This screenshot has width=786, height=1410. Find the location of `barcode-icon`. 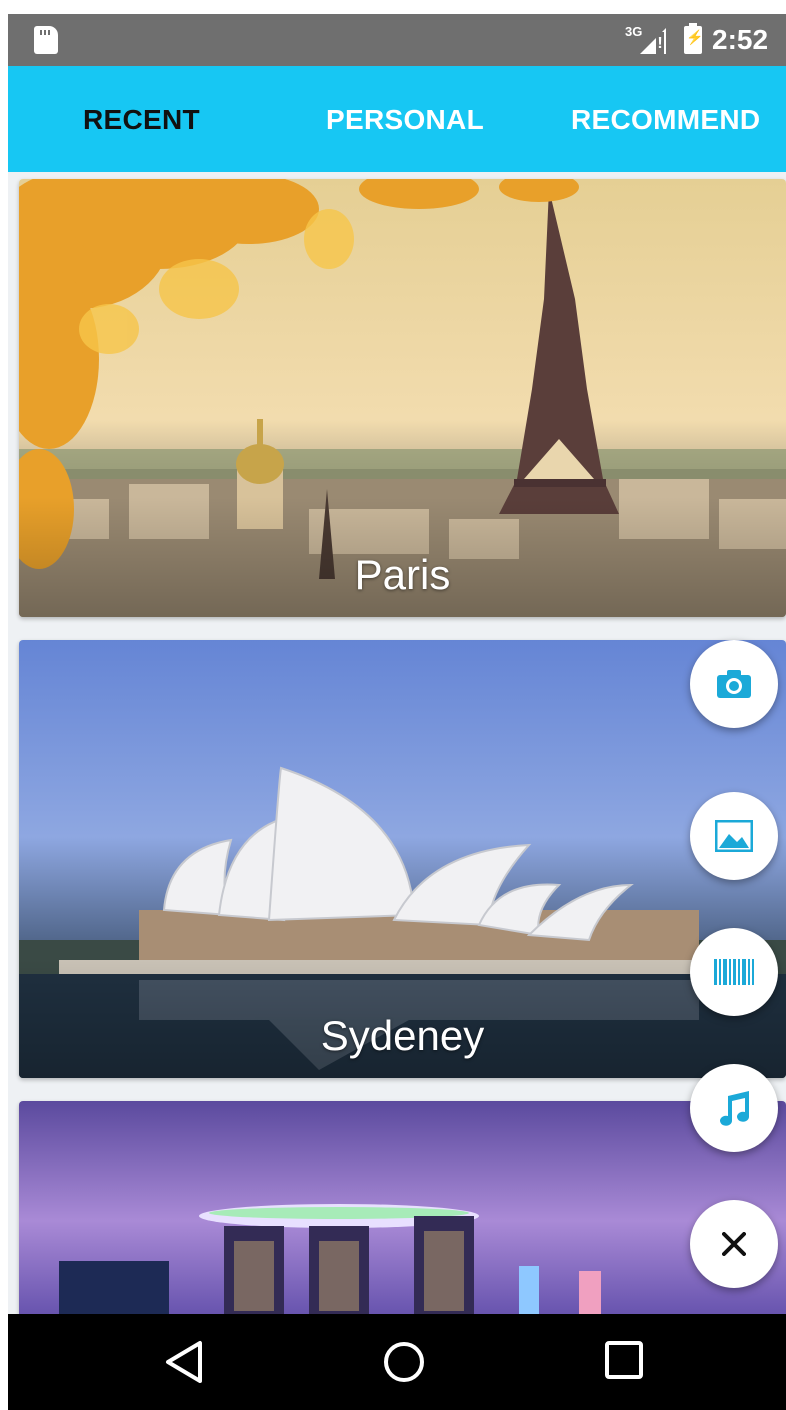

barcode-icon is located at coordinates (734, 972).